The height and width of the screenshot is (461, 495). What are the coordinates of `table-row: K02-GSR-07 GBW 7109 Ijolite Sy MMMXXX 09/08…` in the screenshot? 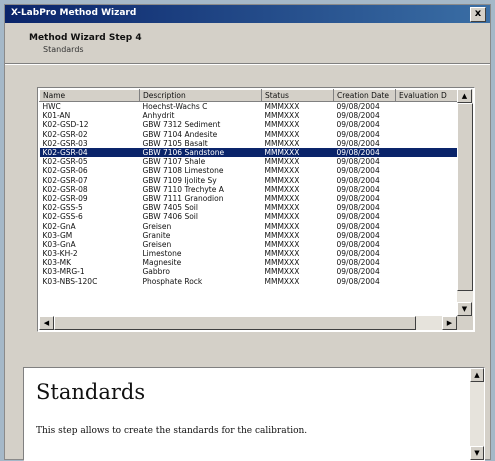 It's located at (249, 180).